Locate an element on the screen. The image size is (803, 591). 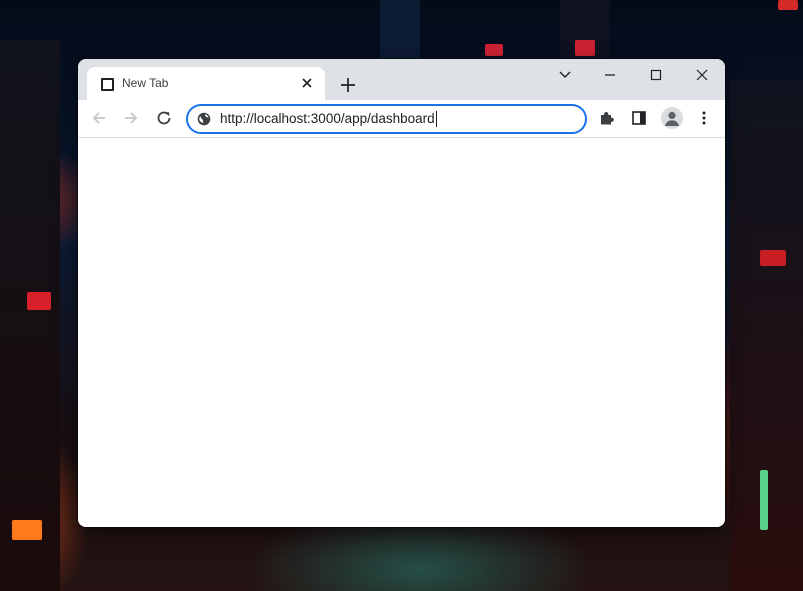
arrow-left-icon is located at coordinates (98, 118).